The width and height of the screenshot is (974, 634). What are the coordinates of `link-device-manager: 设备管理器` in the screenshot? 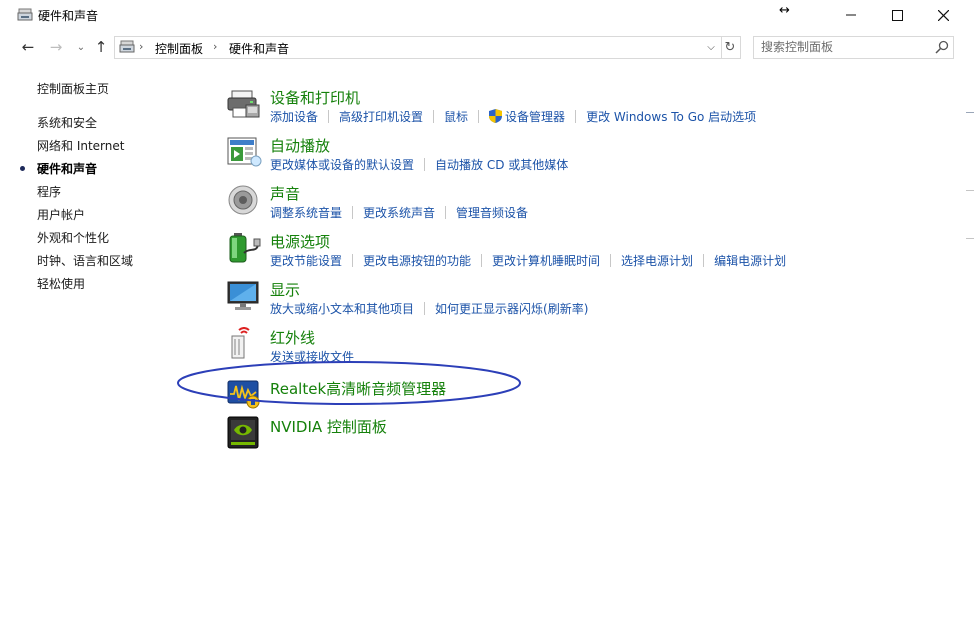 It's located at (535, 117).